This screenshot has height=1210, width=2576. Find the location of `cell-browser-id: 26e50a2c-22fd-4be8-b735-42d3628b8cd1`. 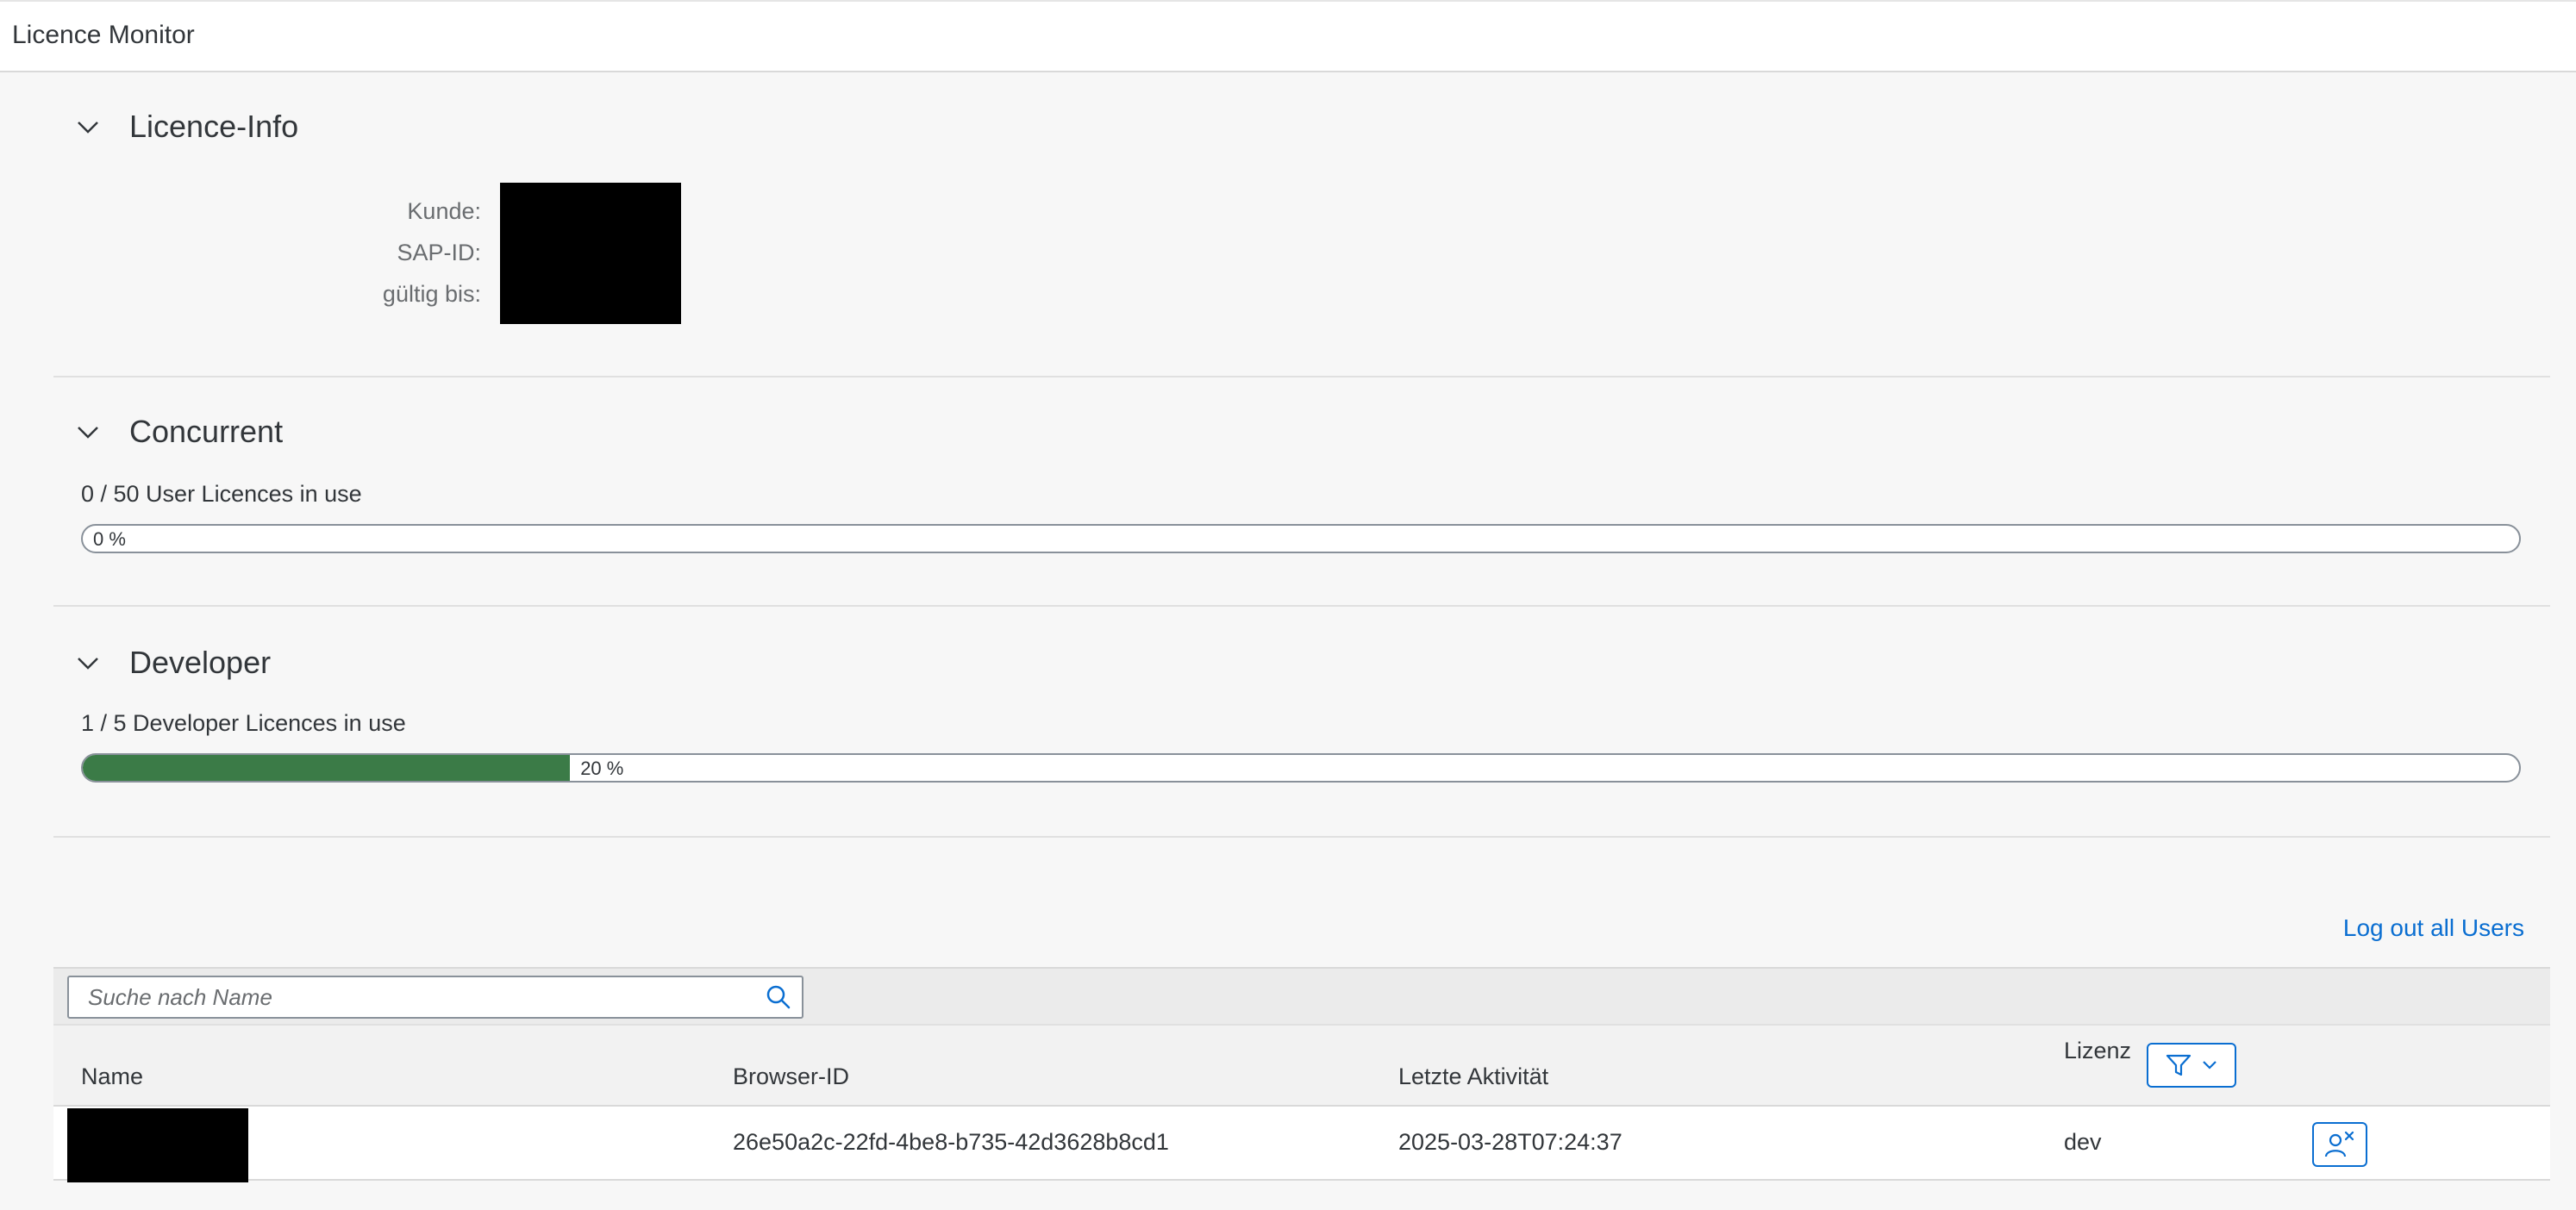

cell-browser-id: 26e50a2c-22fd-4be8-b735-42d3628b8cd1 is located at coordinates (951, 1142).